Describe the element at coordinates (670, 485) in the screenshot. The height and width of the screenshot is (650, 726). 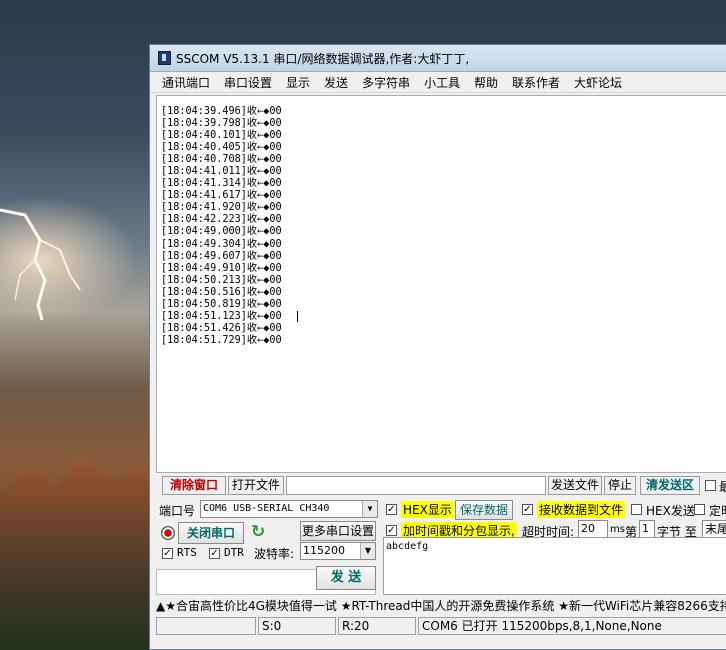
I see `clear-send-button: 清发送区` at that location.